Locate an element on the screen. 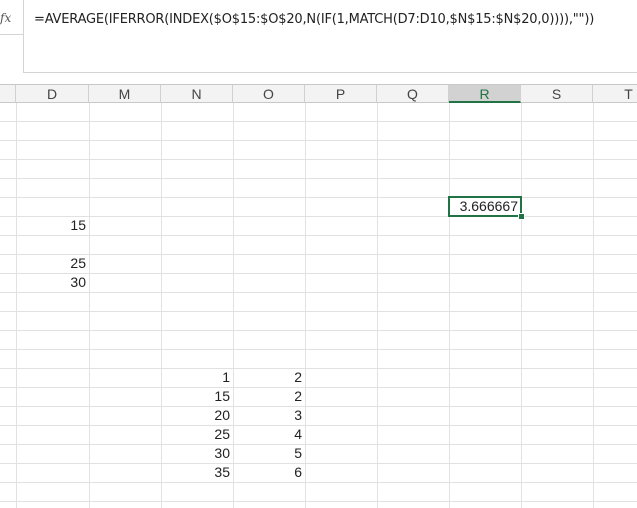  column-header-t: T is located at coordinates (615, 94).